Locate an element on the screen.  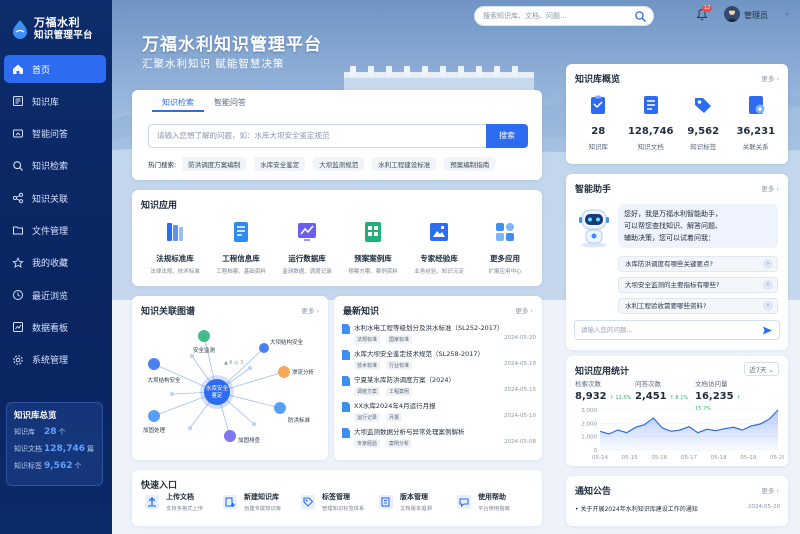
suggested-question: 水利工程验收需要哪些资料? › is located at coordinates (698, 306).